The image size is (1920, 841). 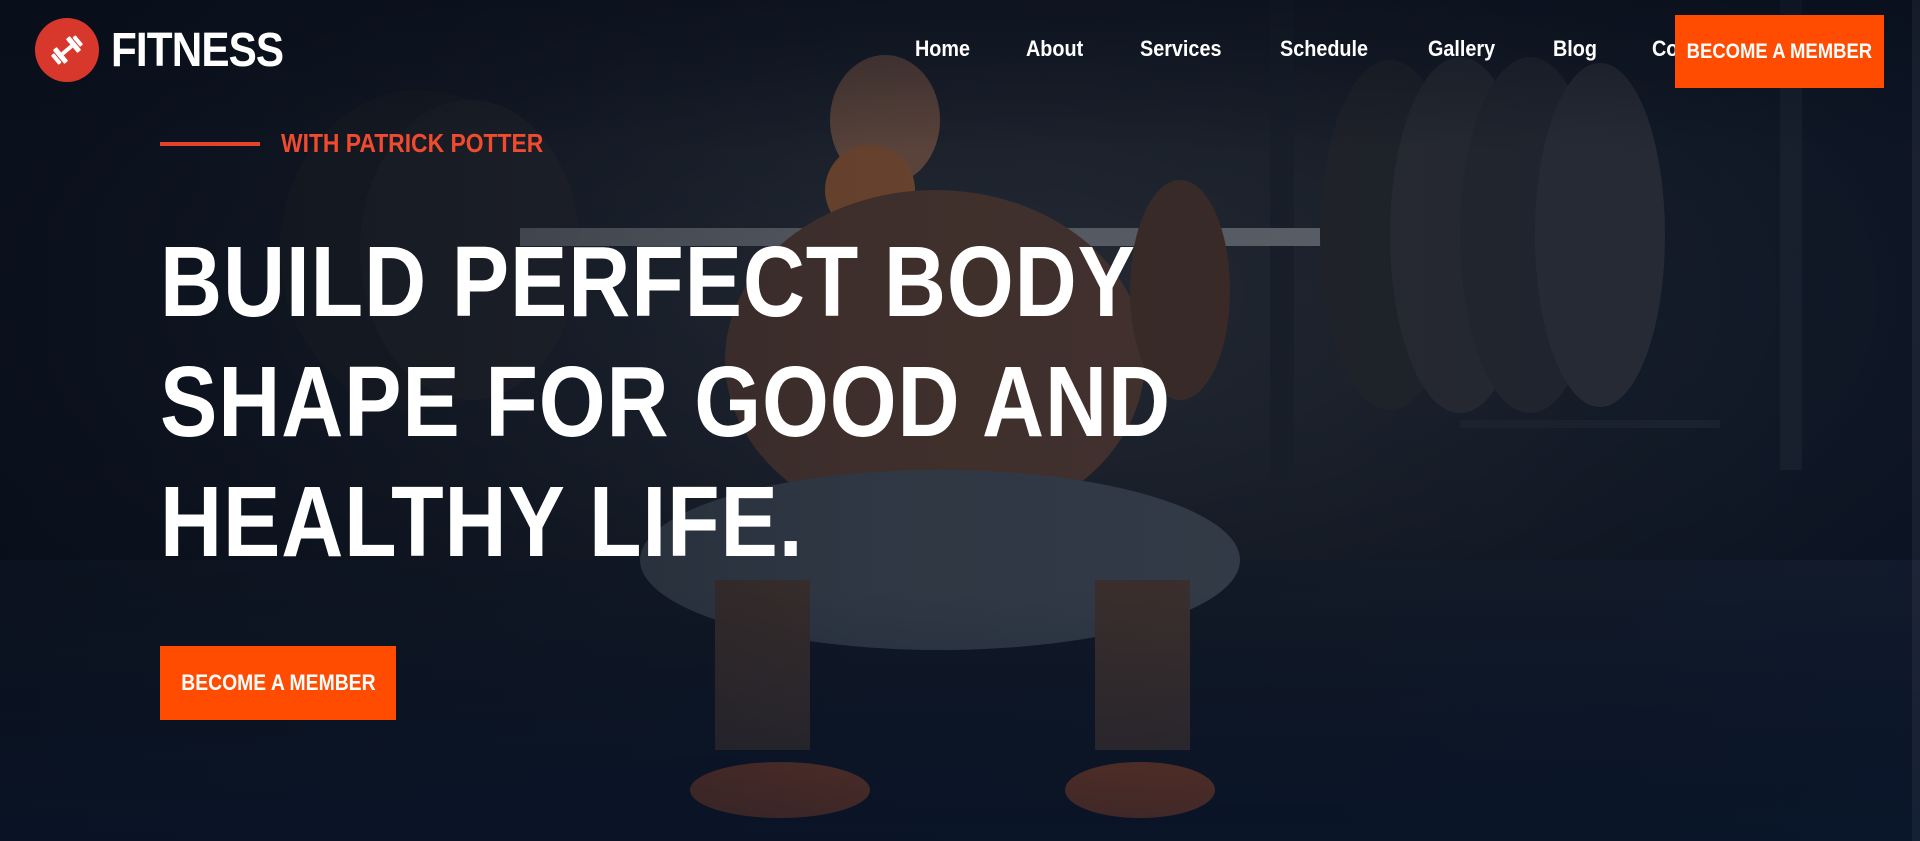 I want to click on nav-item-about: About, so click(x=1054, y=49).